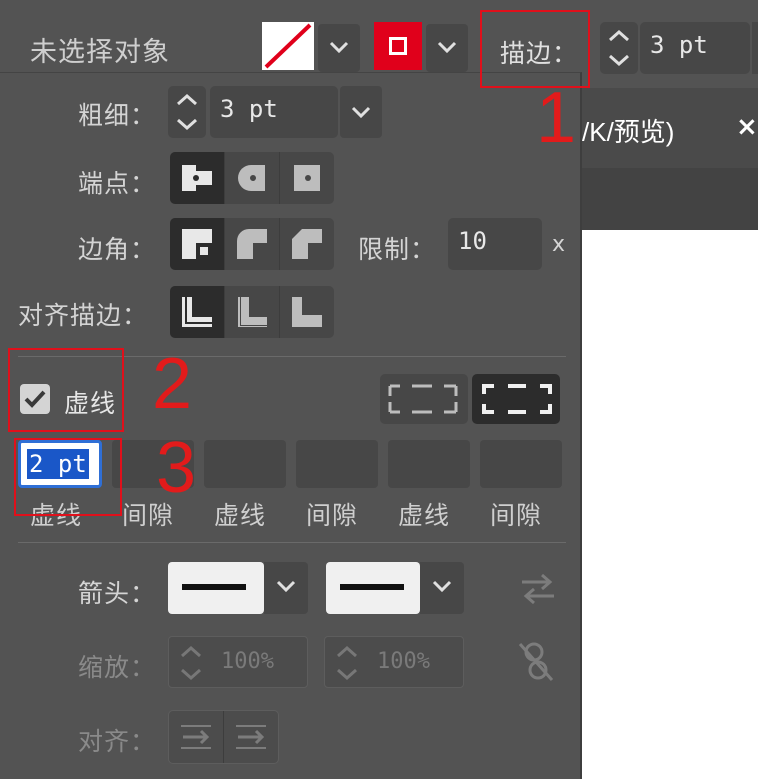  What do you see at coordinates (117, 183) in the screenshot?
I see `cap-label: 端点：` at bounding box center [117, 183].